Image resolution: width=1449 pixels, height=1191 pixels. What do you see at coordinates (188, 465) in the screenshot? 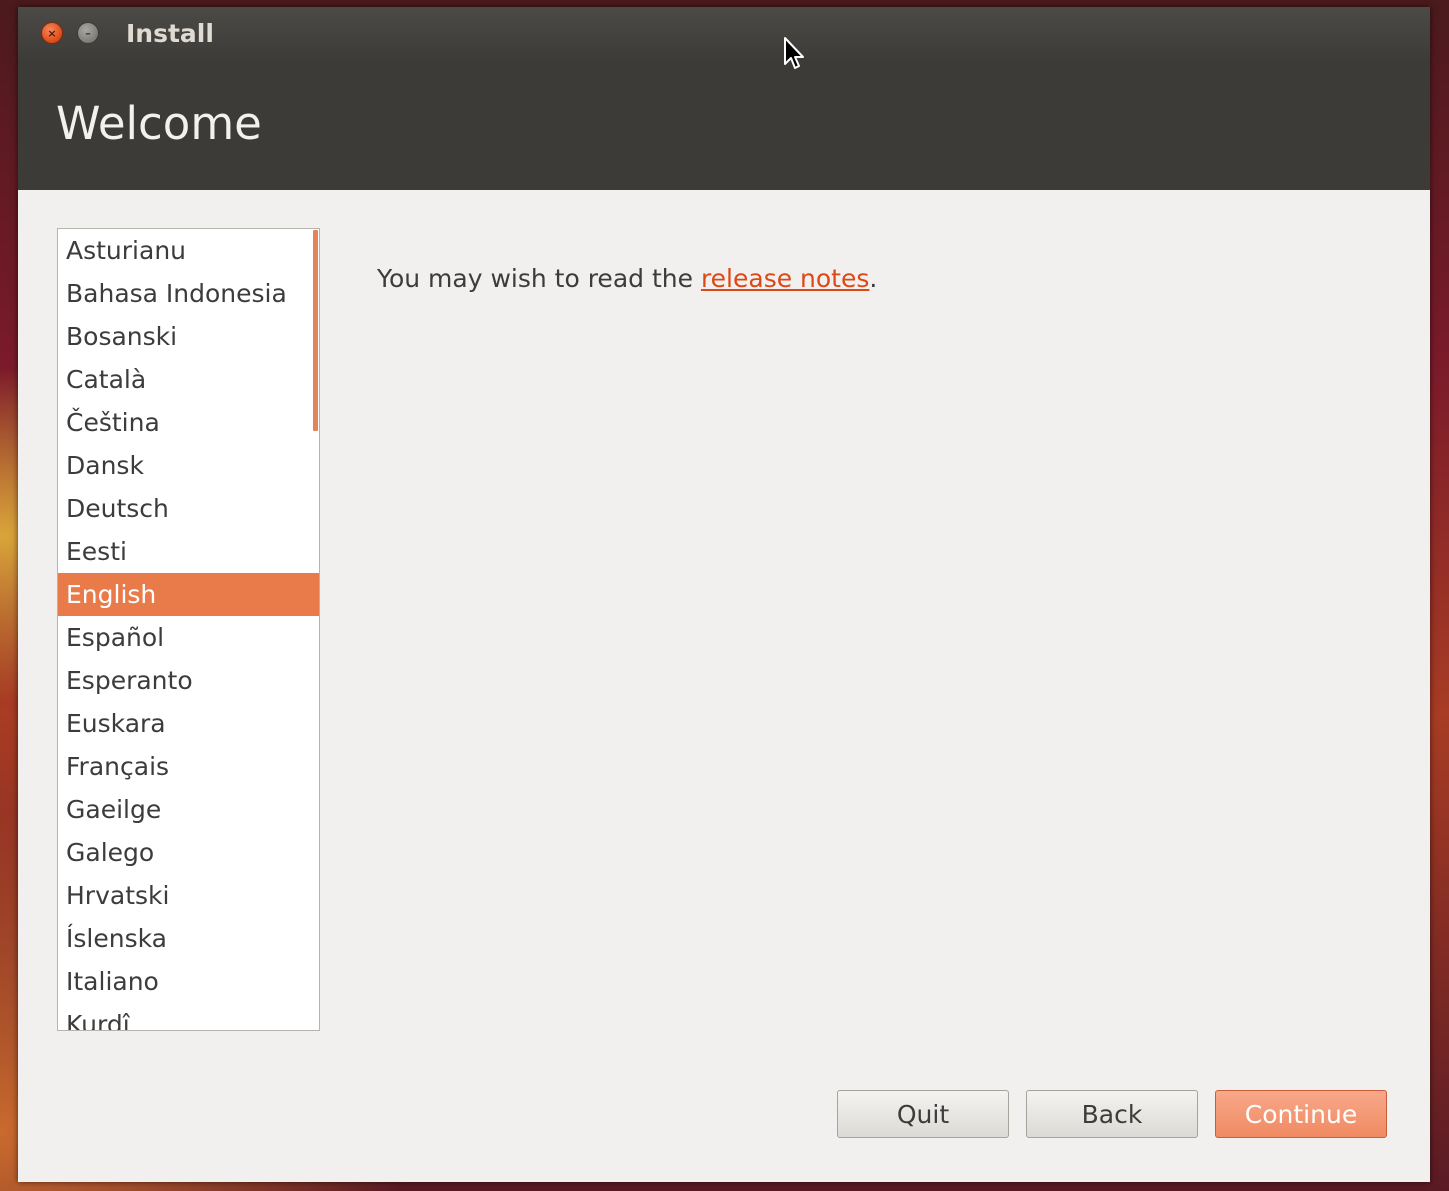
I see `language-item: Dansk` at bounding box center [188, 465].